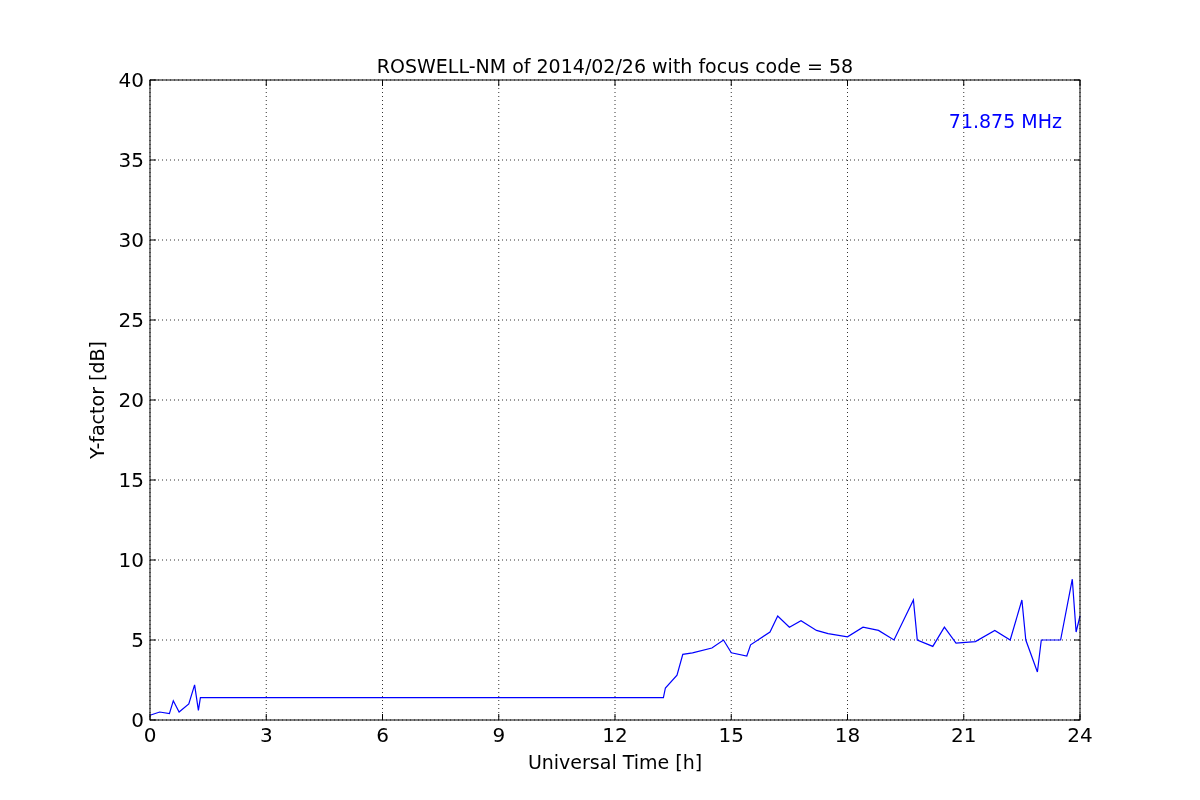 The width and height of the screenshot is (1200, 800). I want to click on x-tick-label: 24, so click(1080, 735).